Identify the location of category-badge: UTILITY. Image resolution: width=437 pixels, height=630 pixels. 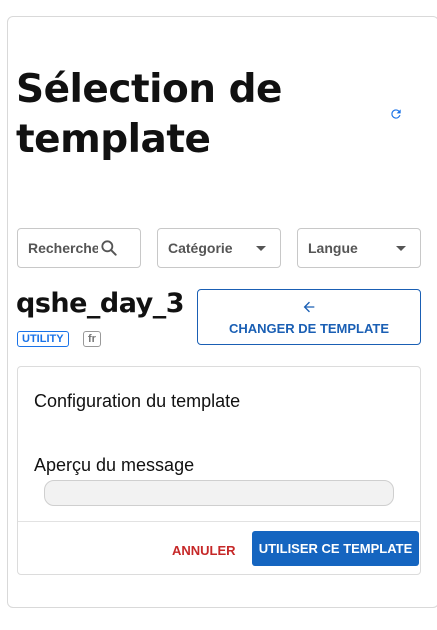
(43, 339).